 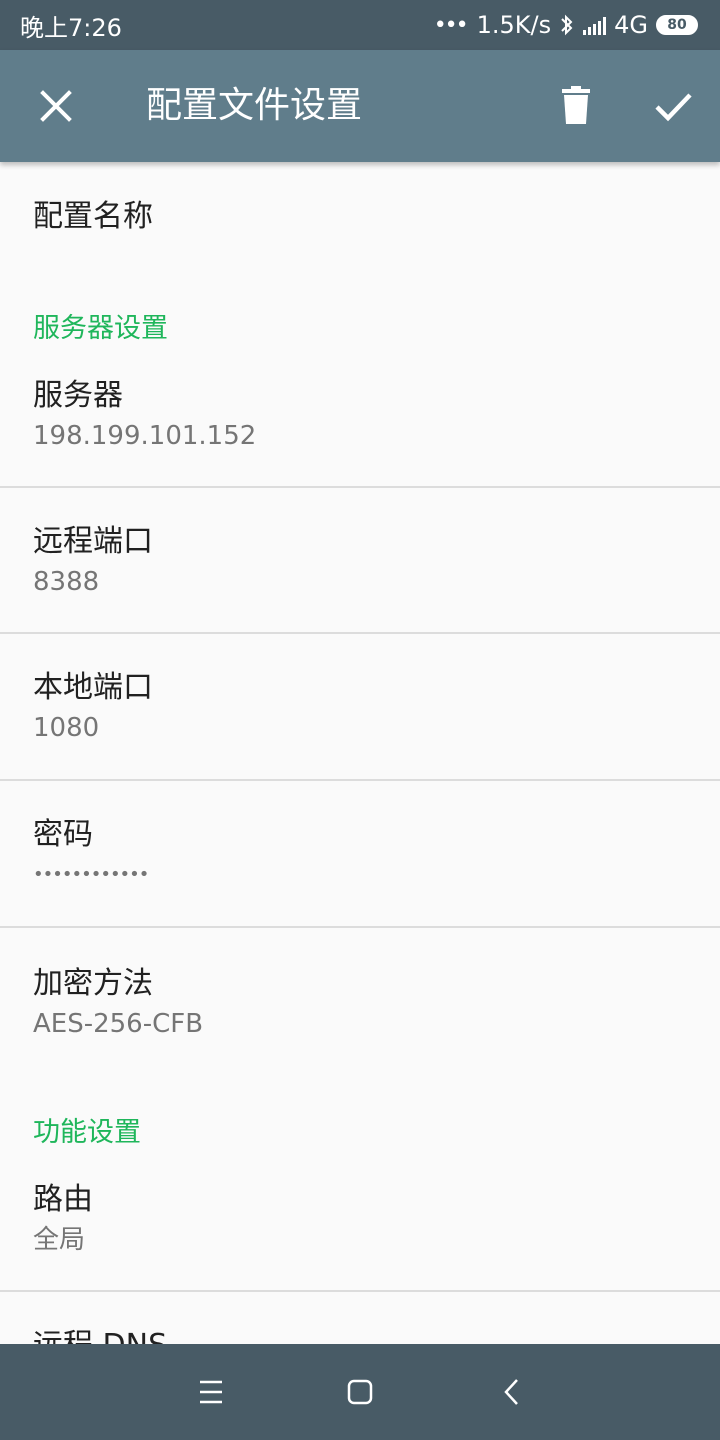 What do you see at coordinates (360, 424) in the screenshot?
I see `pref-server: 服务器 198.199.101.152` at bounding box center [360, 424].